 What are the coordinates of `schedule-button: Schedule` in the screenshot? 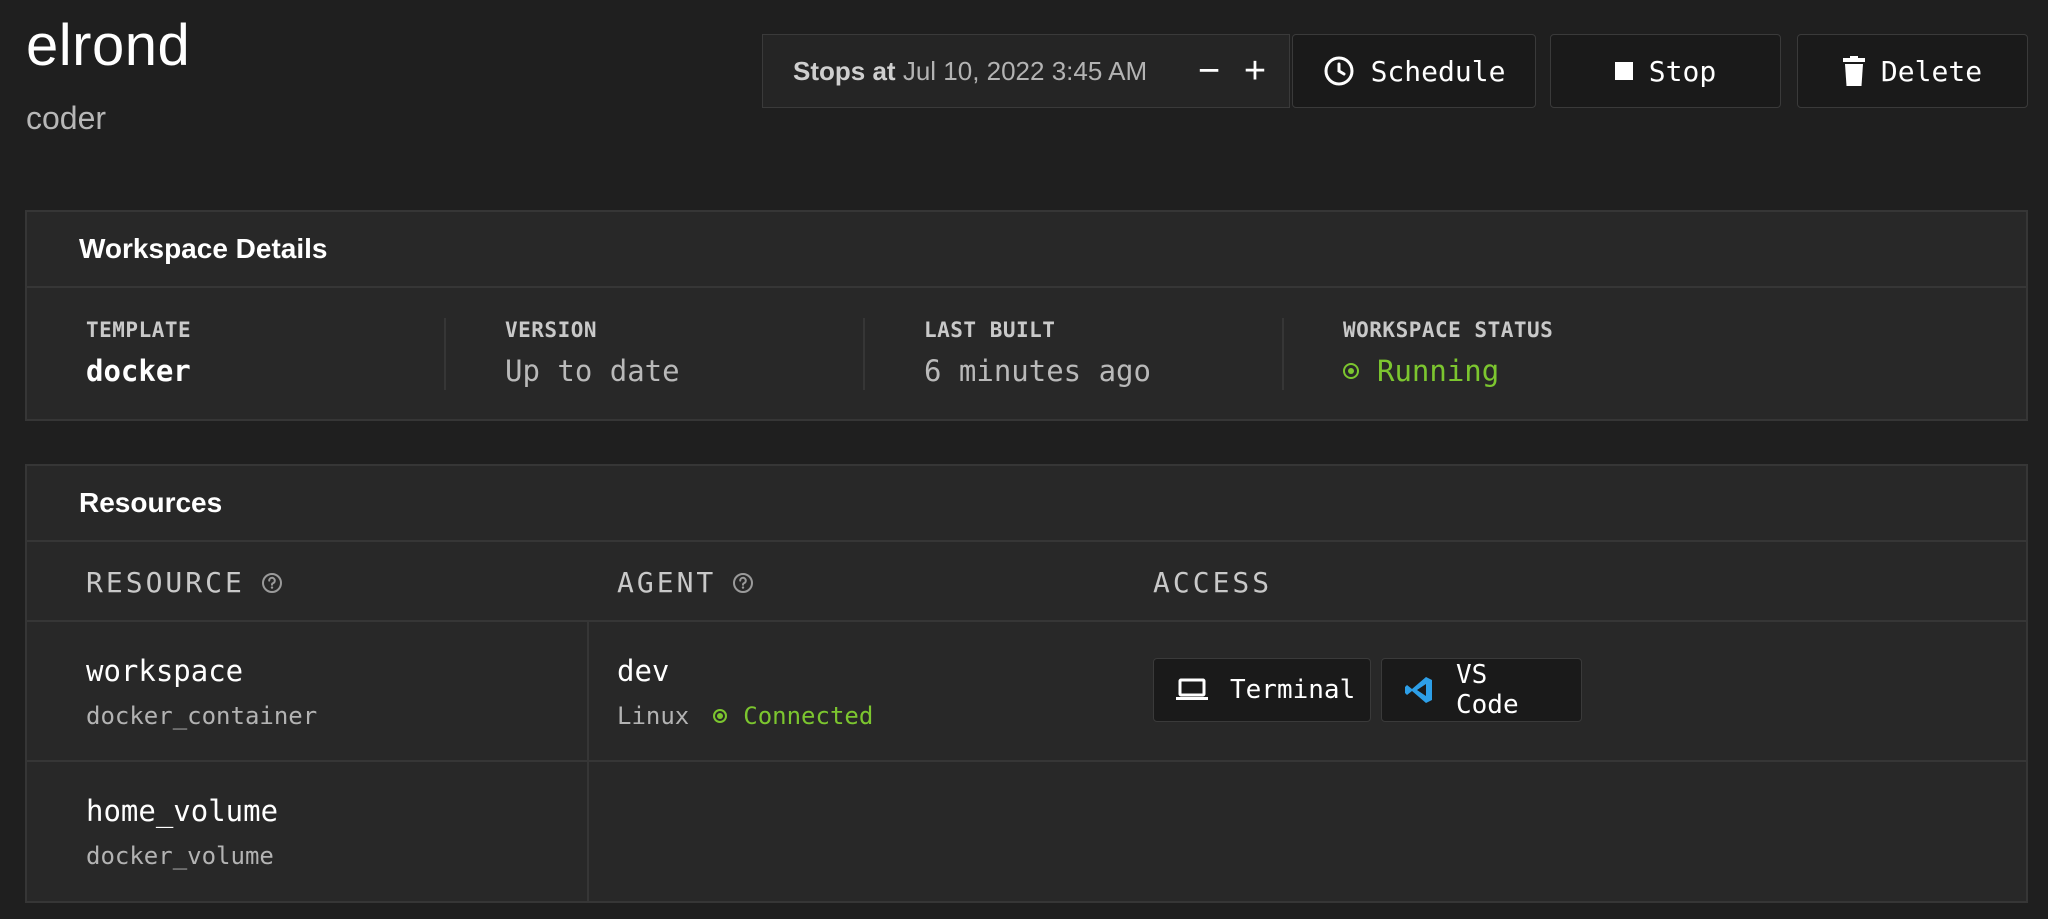 It's located at (1414, 71).